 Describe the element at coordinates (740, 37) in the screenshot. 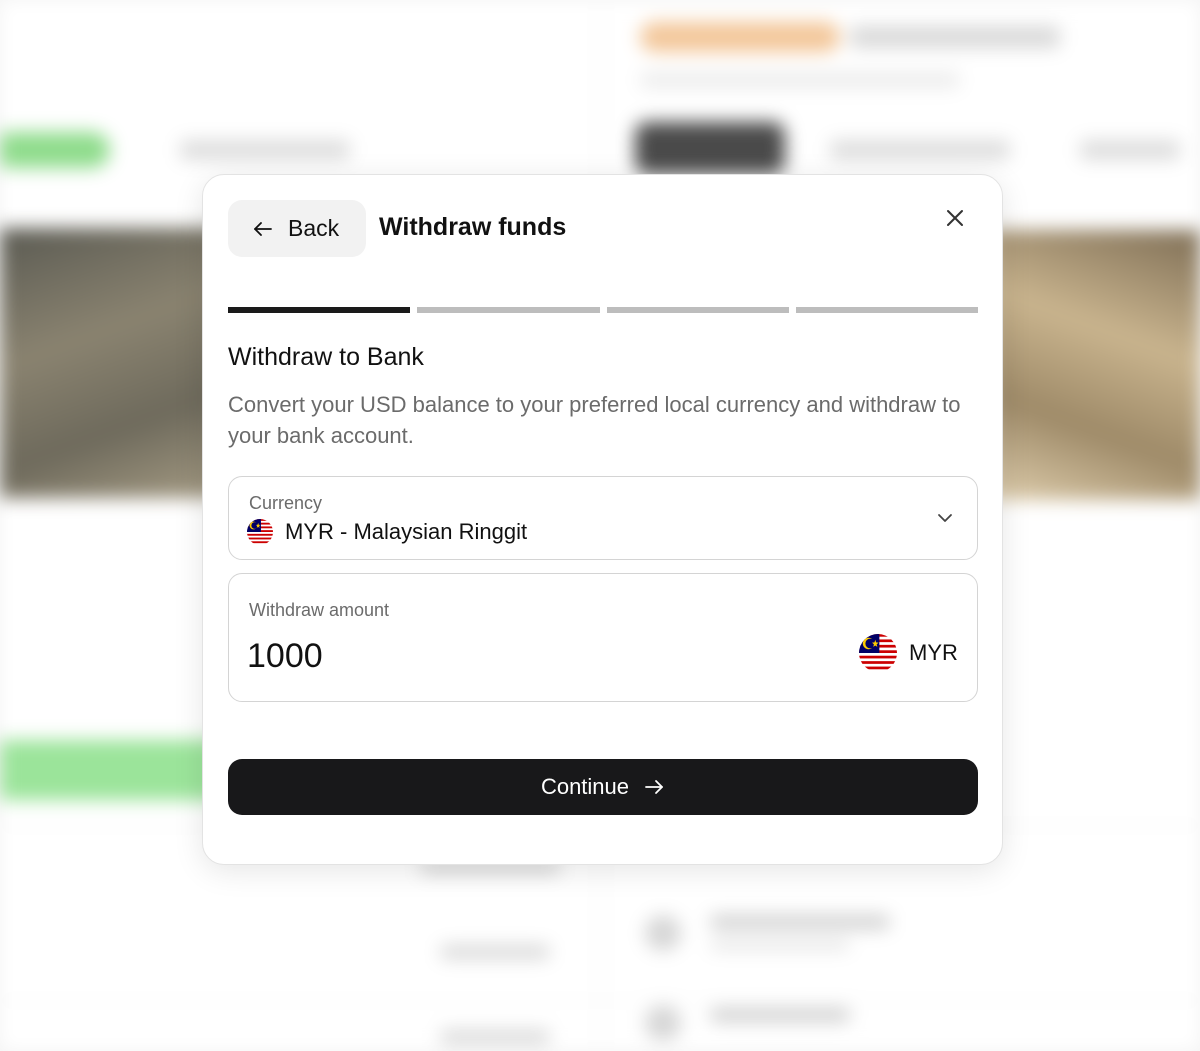

I see `bg-badge` at that location.